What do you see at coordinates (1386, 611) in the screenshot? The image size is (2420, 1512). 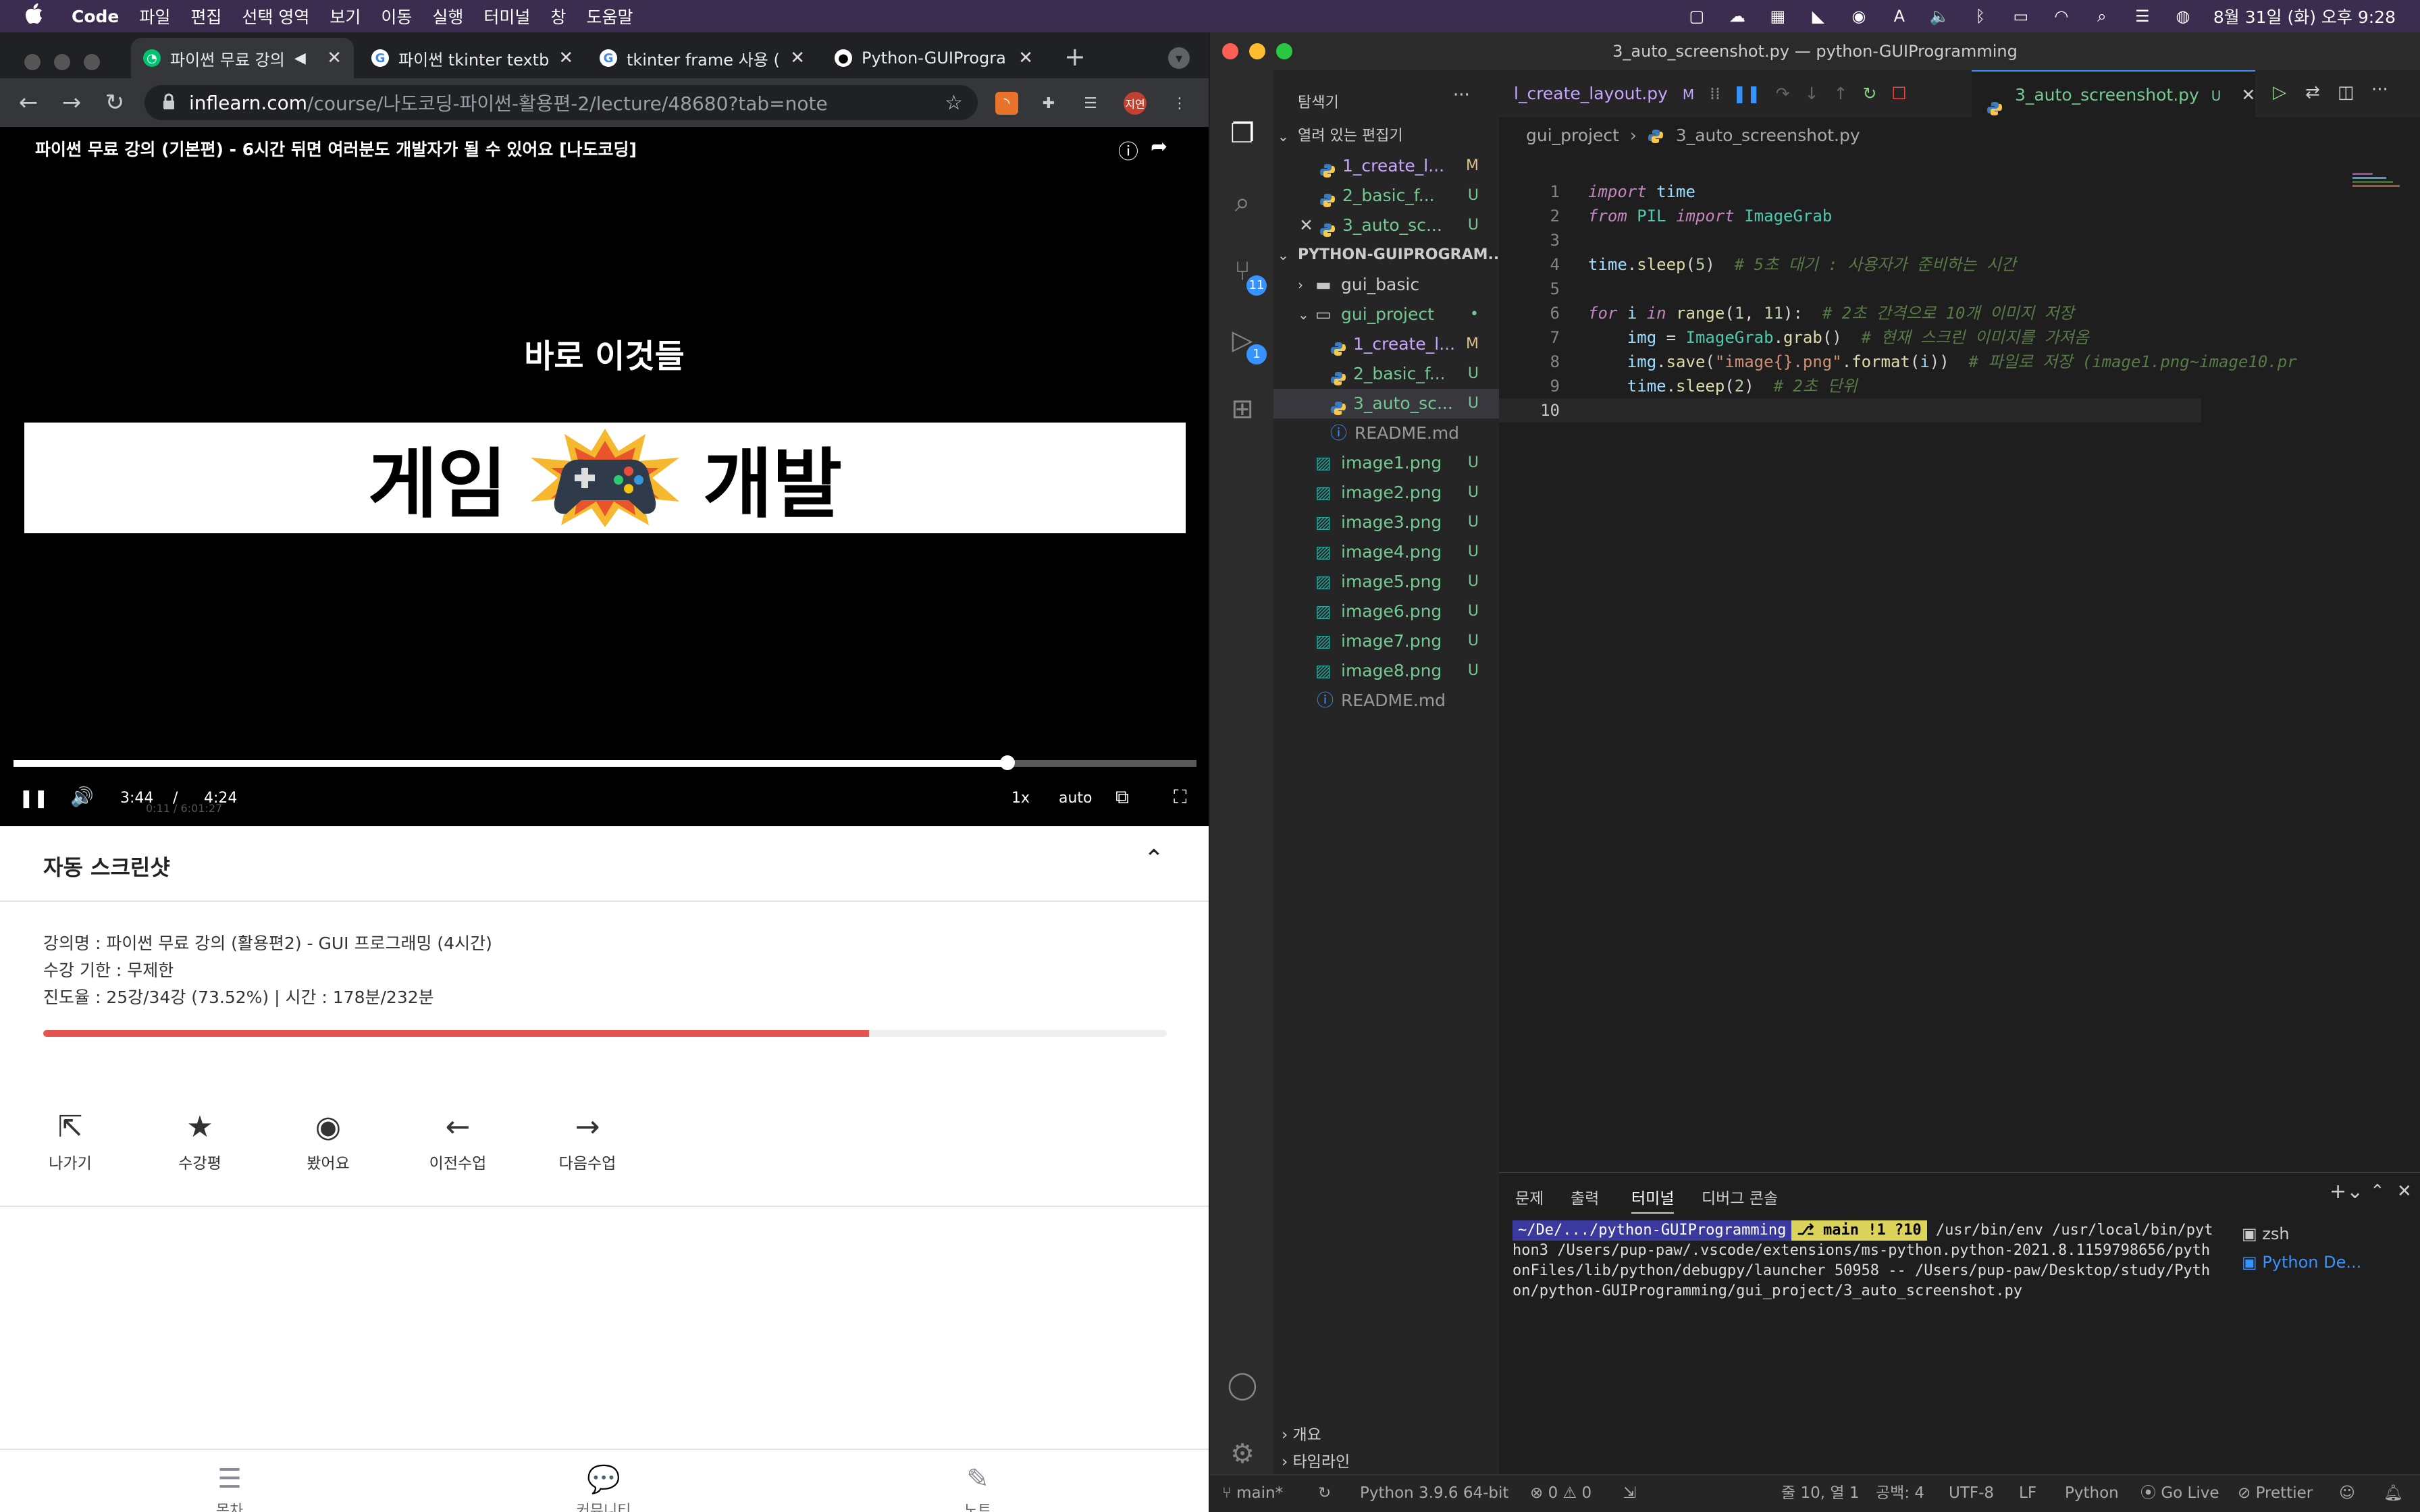 I see `tree-file: ▨ image6.png U` at bounding box center [1386, 611].